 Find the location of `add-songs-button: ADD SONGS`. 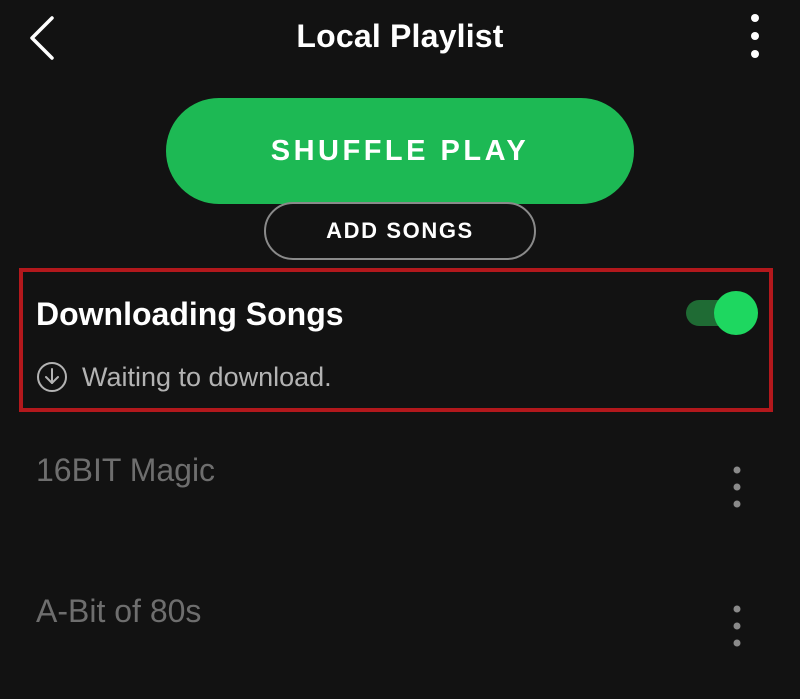

add-songs-button: ADD SONGS is located at coordinates (400, 231).